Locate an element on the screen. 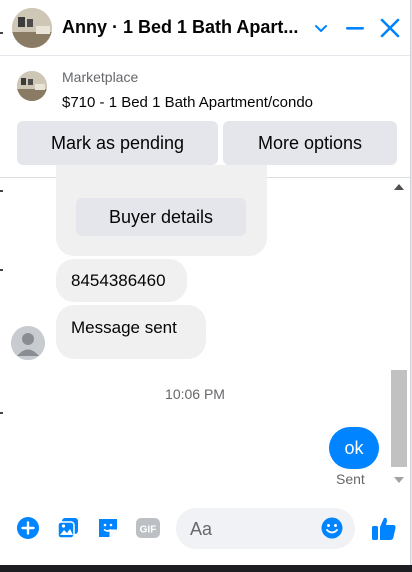  message-bubble: 8454386460 is located at coordinates (121, 280).